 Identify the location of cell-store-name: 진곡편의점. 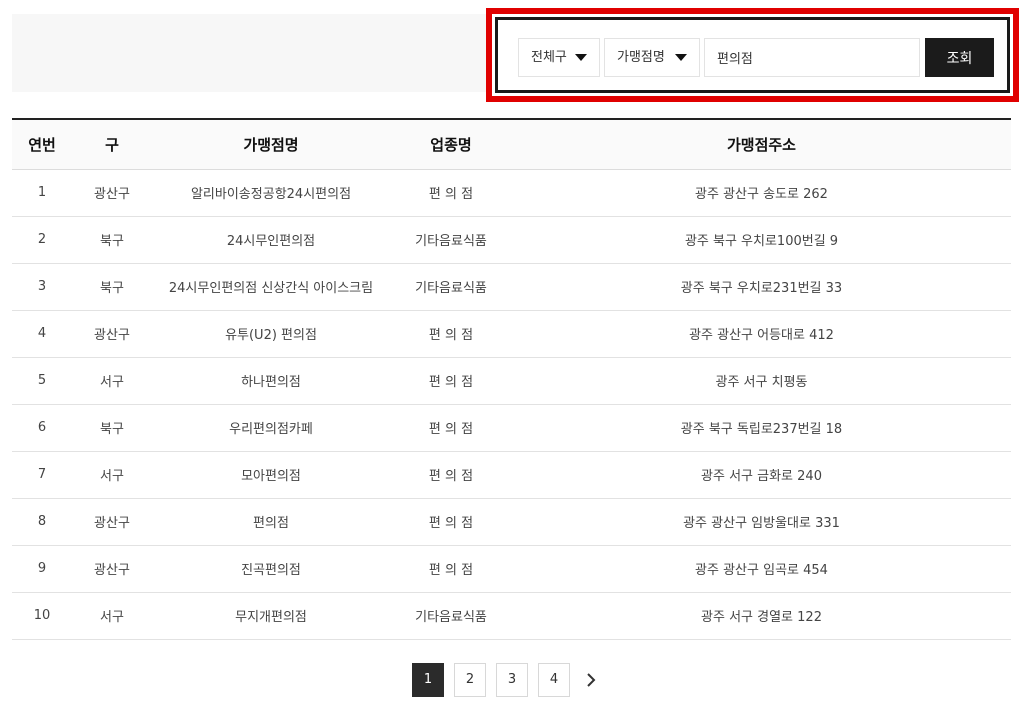
(271, 569).